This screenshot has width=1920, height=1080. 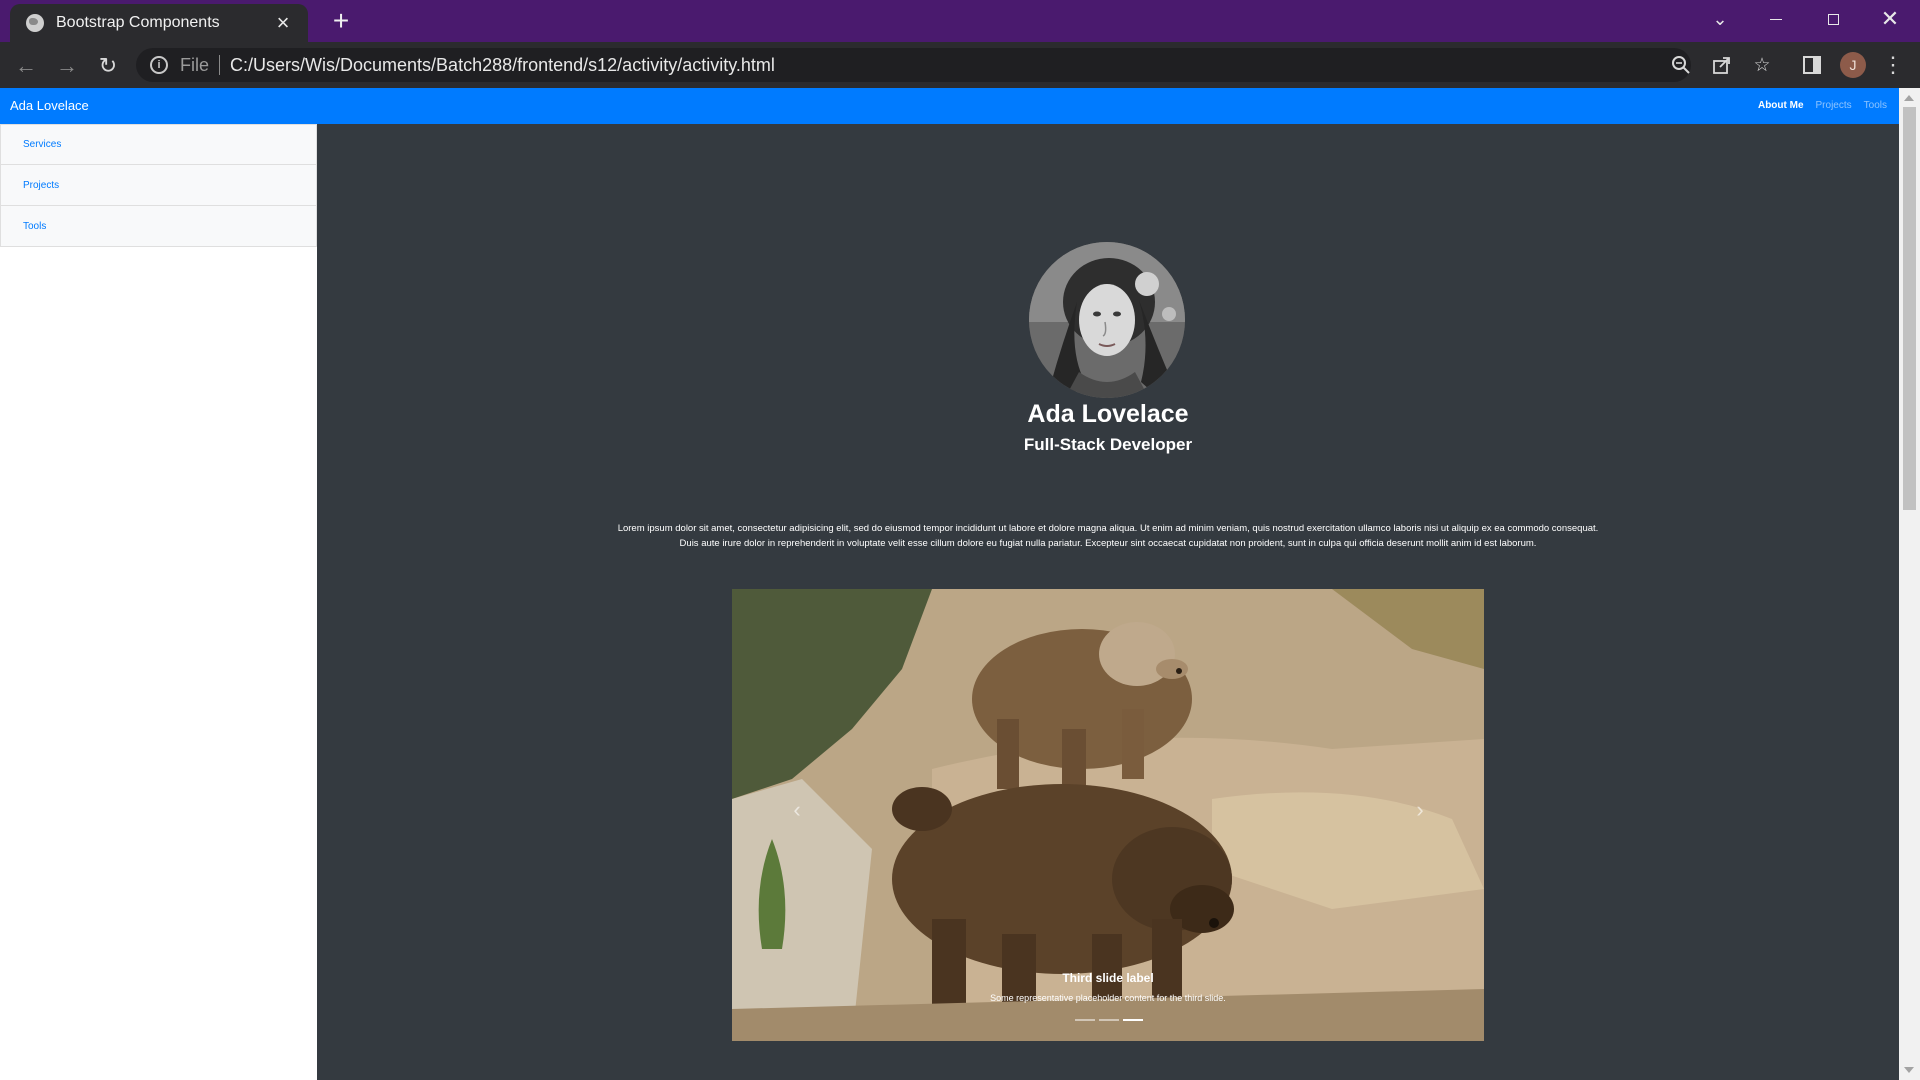 I want to click on tab-search-chevron-icon: ⌄, so click(x=1720, y=19).